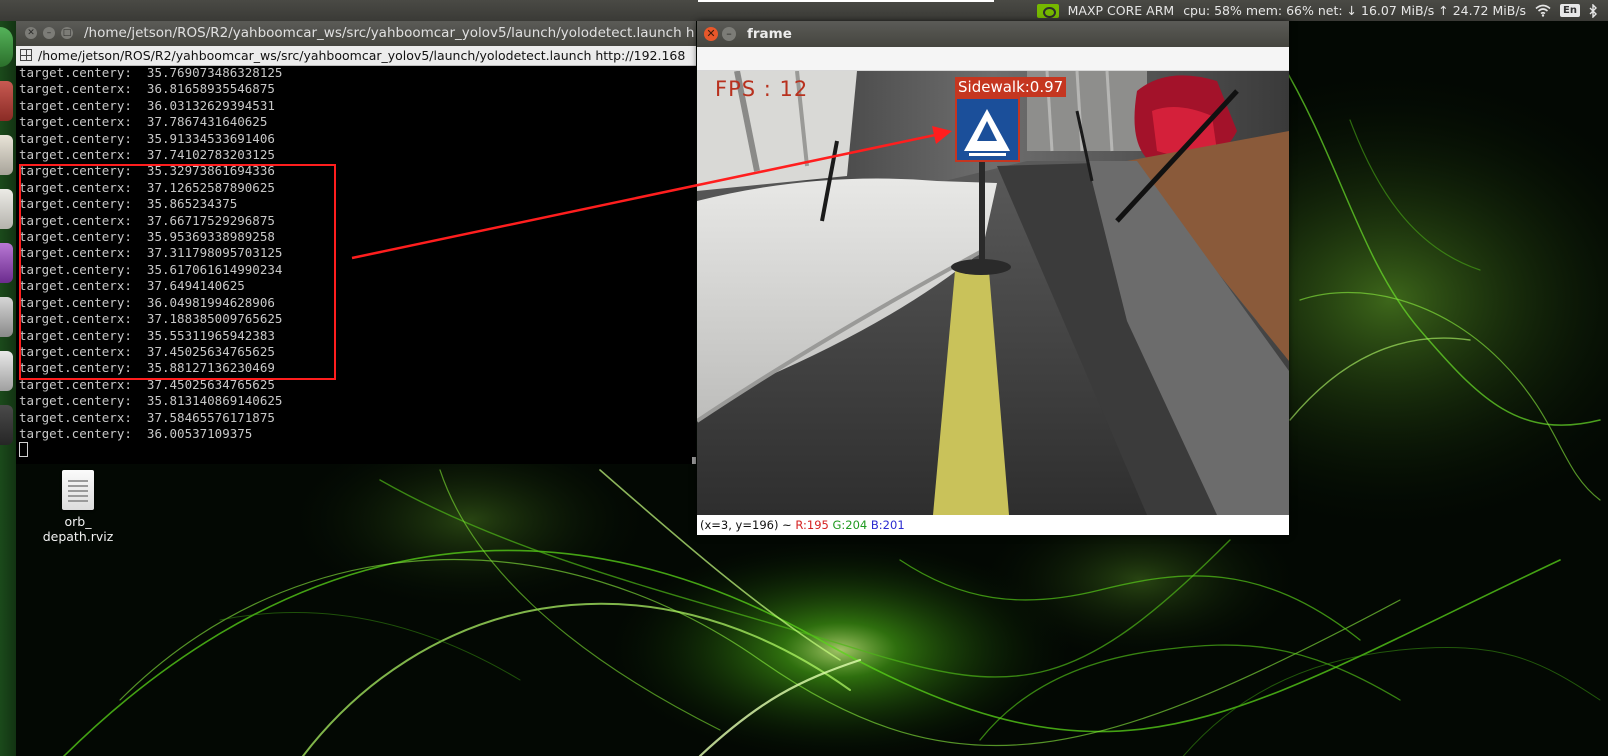  What do you see at coordinates (1543, 10) in the screenshot?
I see `wifi-icon` at bounding box center [1543, 10].